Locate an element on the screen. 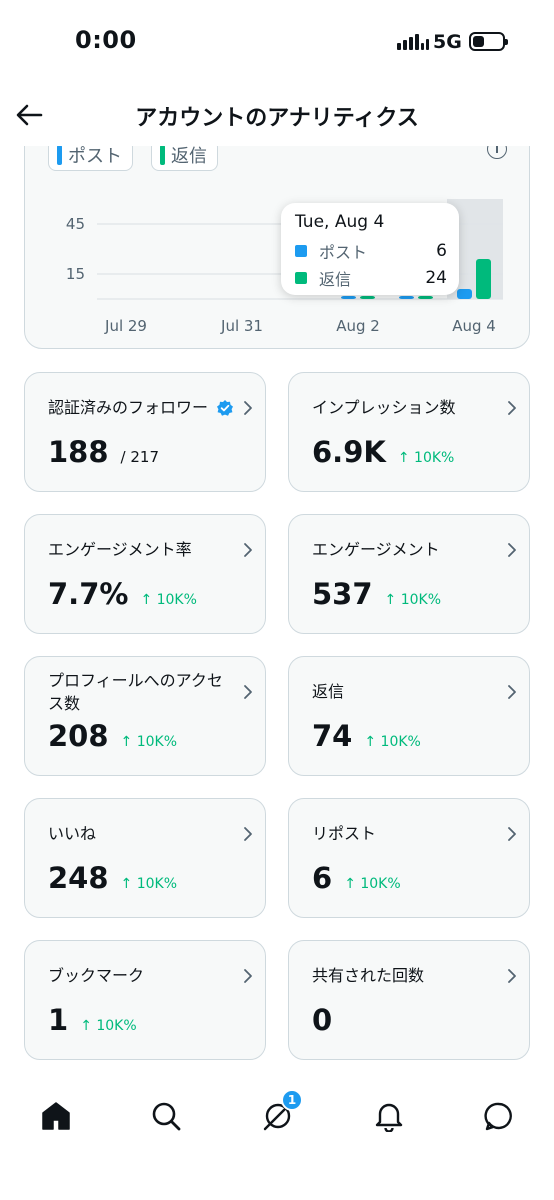  bell-icon is located at coordinates (389, 1117).